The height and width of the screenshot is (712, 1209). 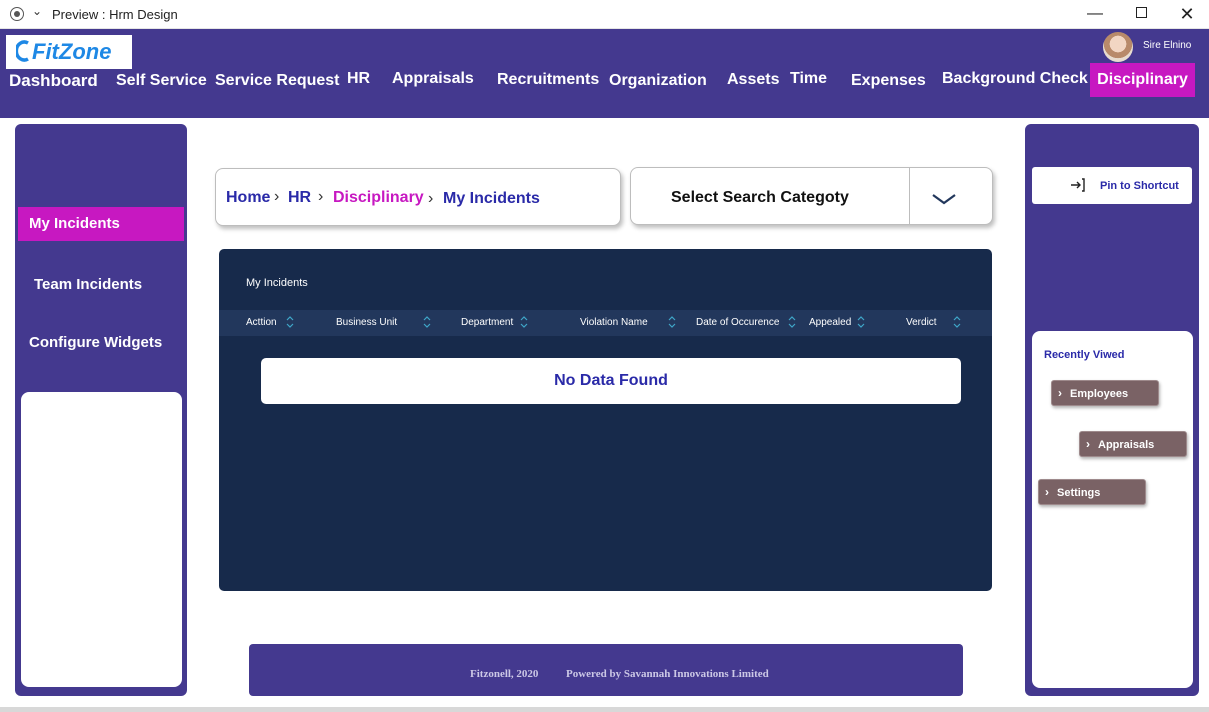 What do you see at coordinates (378, 198) in the screenshot?
I see `breadcrumb-disciplinary: Disciplinary` at bounding box center [378, 198].